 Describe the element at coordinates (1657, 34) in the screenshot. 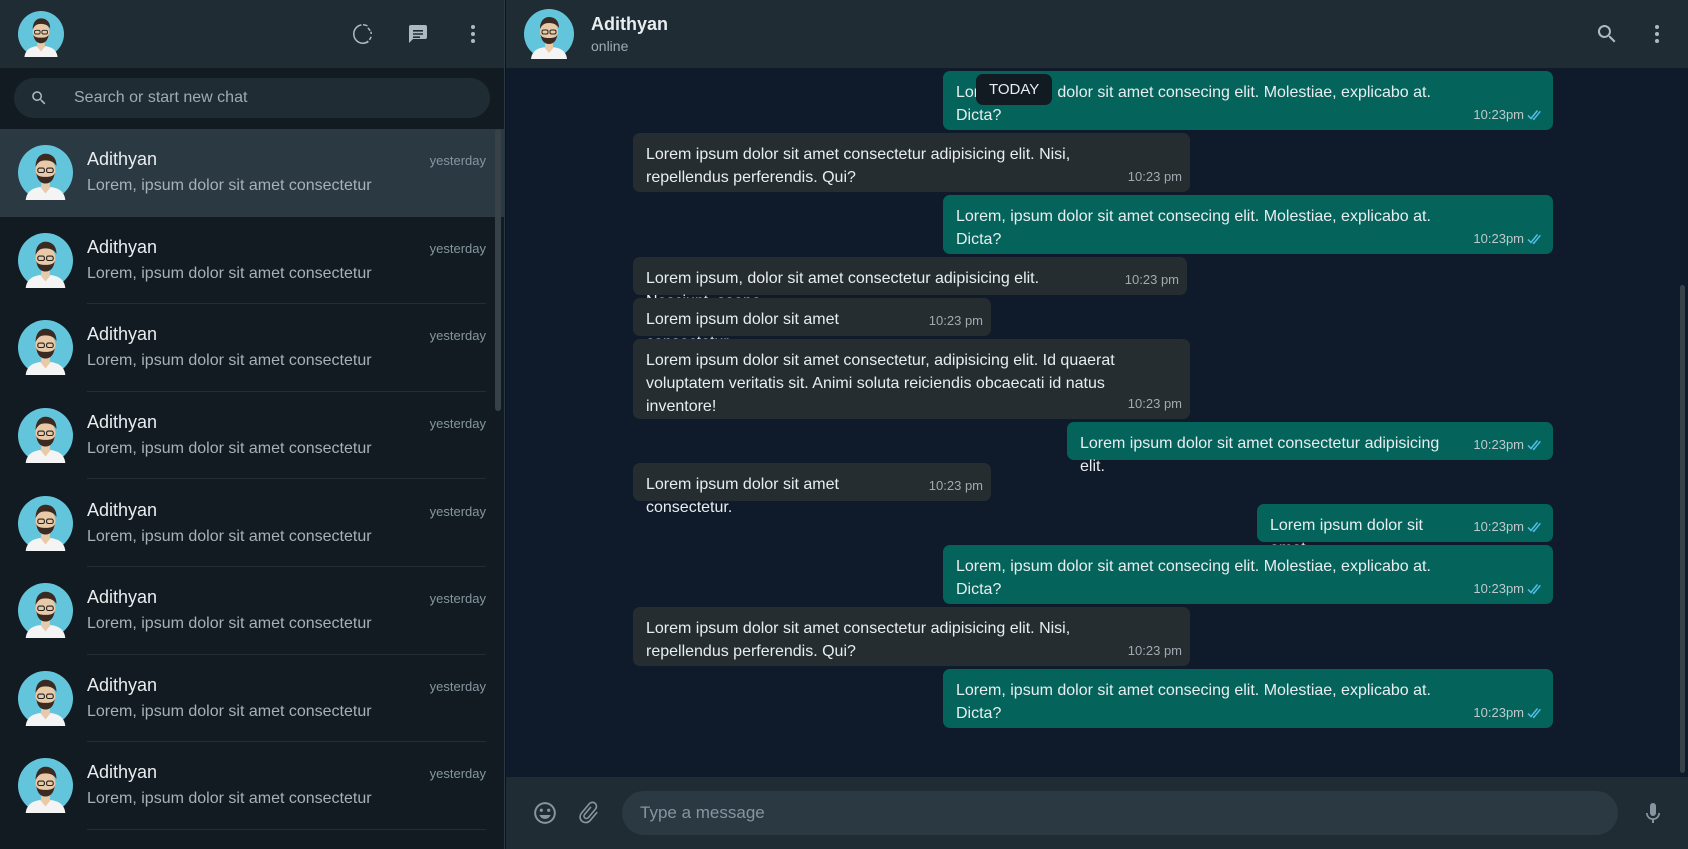

I see `conversation-menu-icon` at that location.